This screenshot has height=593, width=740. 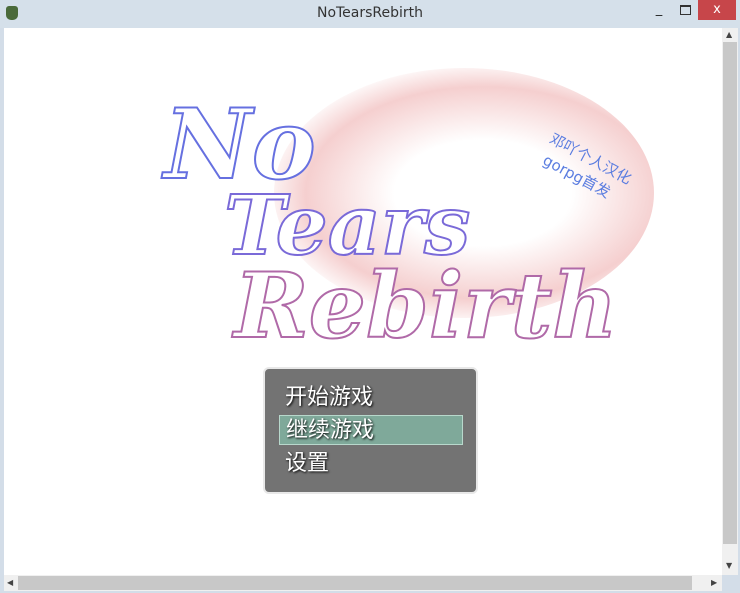 I want to click on window-title: NoTearsRebirth, so click(x=370, y=13).